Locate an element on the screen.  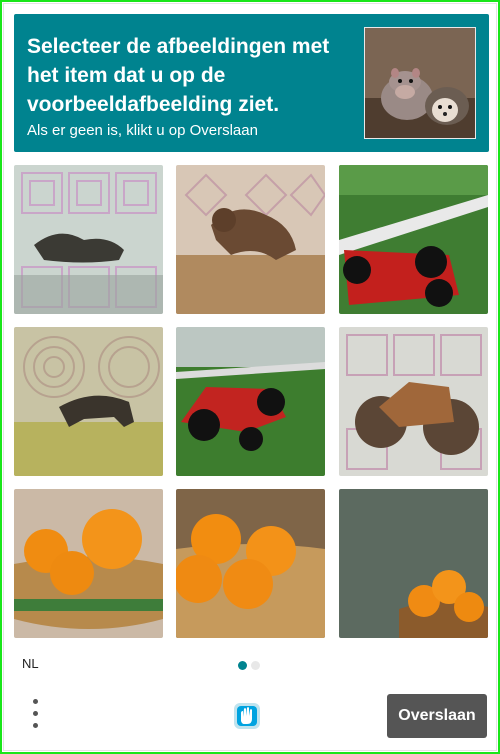
language-selector: NL is located at coordinates (30, 663).